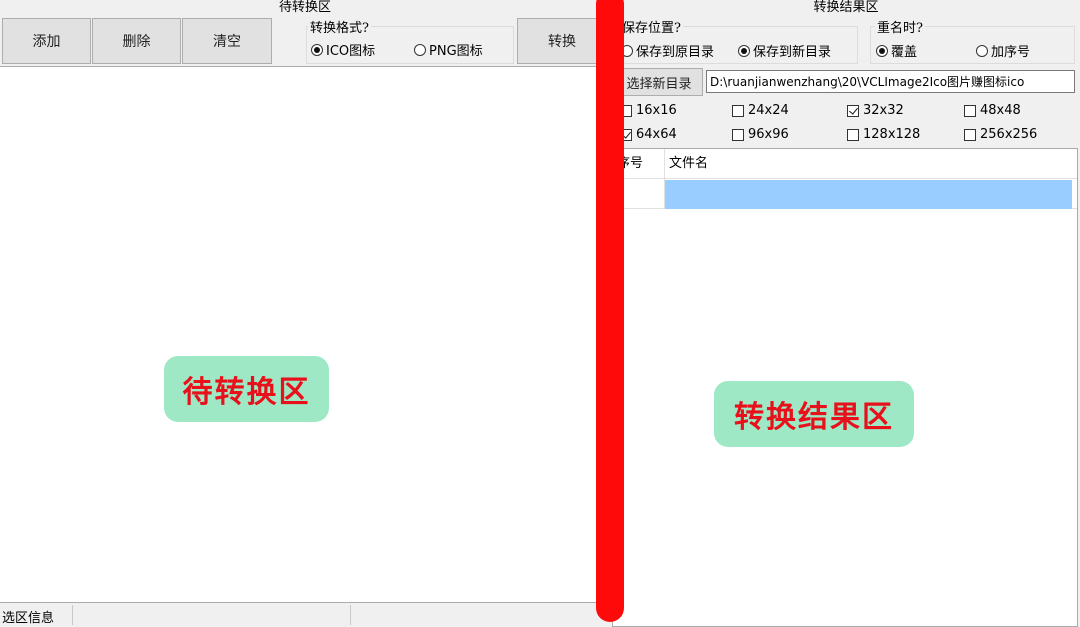  What do you see at coordinates (853, 110) in the screenshot?
I see `checkbox-checked-icon` at bounding box center [853, 110].